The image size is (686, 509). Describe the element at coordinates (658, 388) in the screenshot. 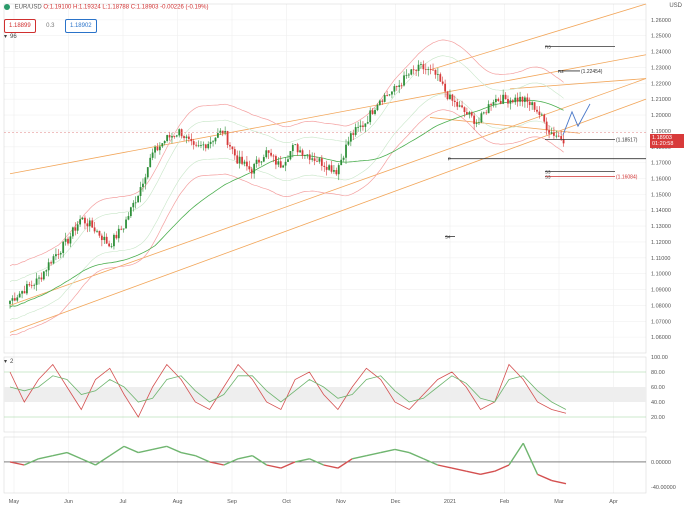

I see `stoch-tick-label: 60.00` at that location.